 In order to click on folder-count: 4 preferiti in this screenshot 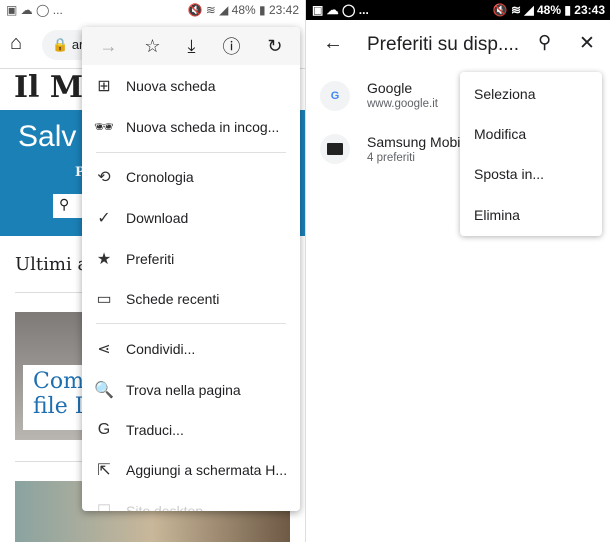, I will do `click(391, 158)`.